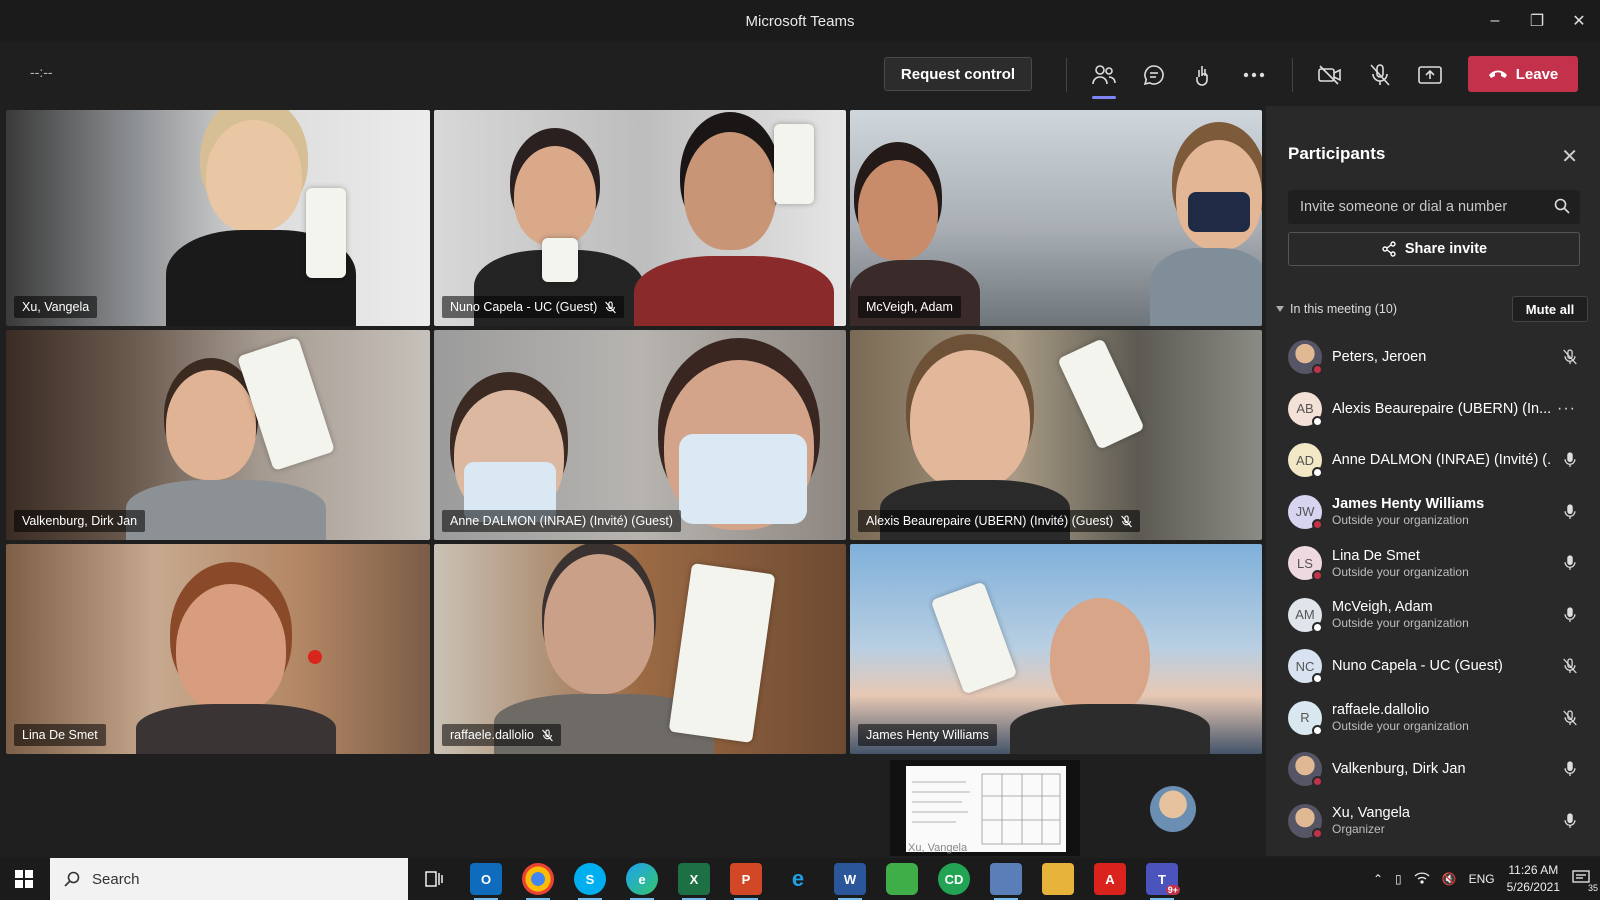  Describe the element at coordinates (1433, 769) in the screenshot. I see `participant-row: Valkenburg, Dirk Jan` at that location.